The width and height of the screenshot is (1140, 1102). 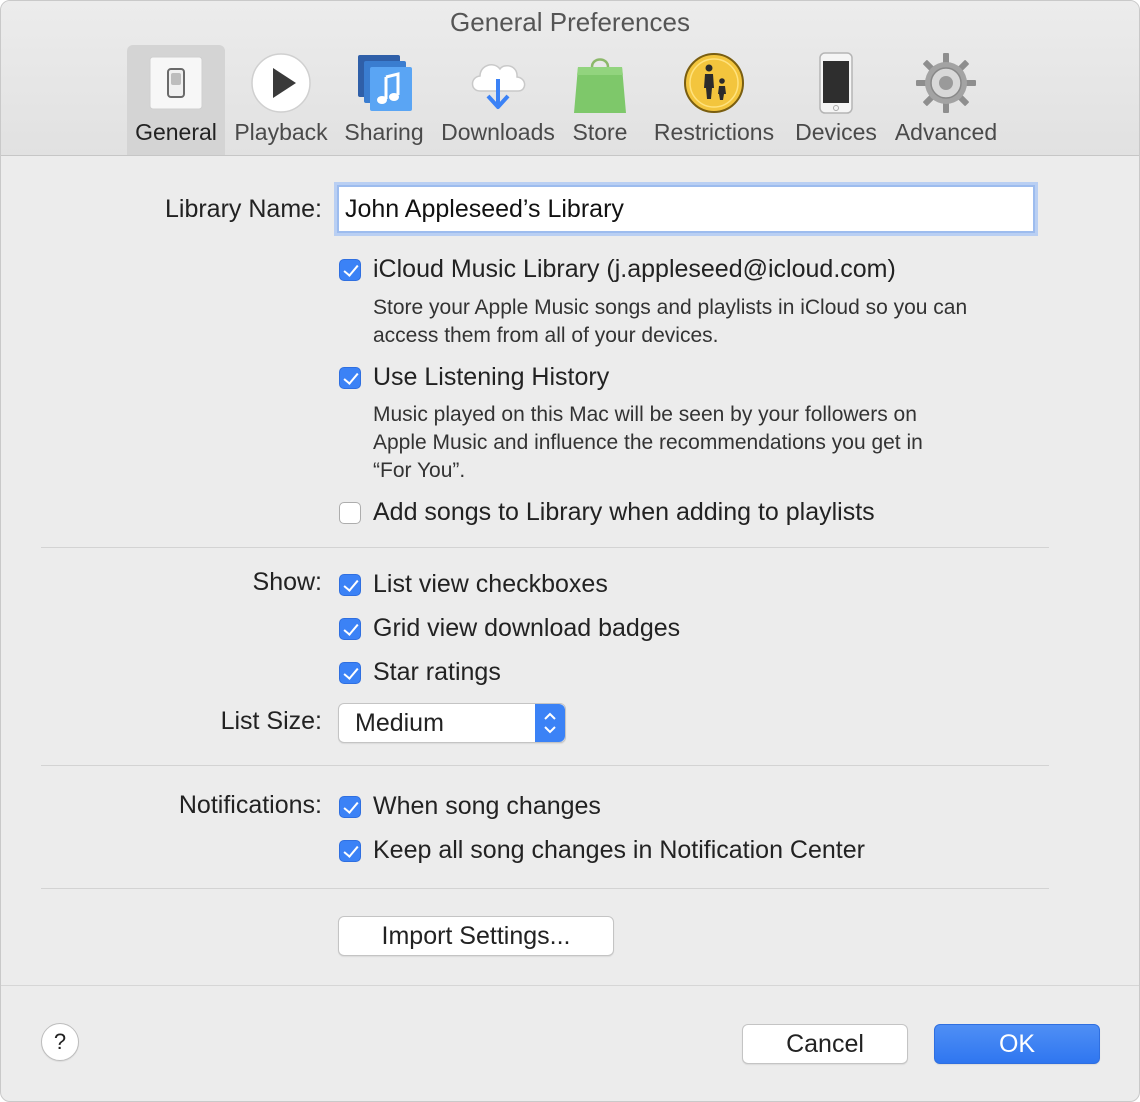 What do you see at coordinates (350, 807) in the screenshot?
I see `when-song-changes-checkbox` at bounding box center [350, 807].